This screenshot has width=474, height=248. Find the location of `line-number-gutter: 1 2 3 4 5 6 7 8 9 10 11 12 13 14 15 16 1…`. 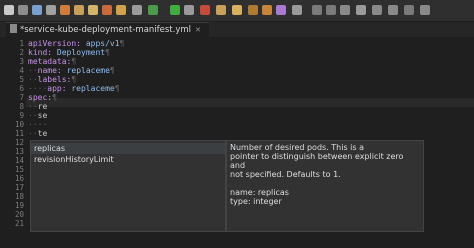

line-number-gutter: 1 2 3 4 5 6 7 8 9 10 11 12 13 14 15 16 1… is located at coordinates (13, 142).